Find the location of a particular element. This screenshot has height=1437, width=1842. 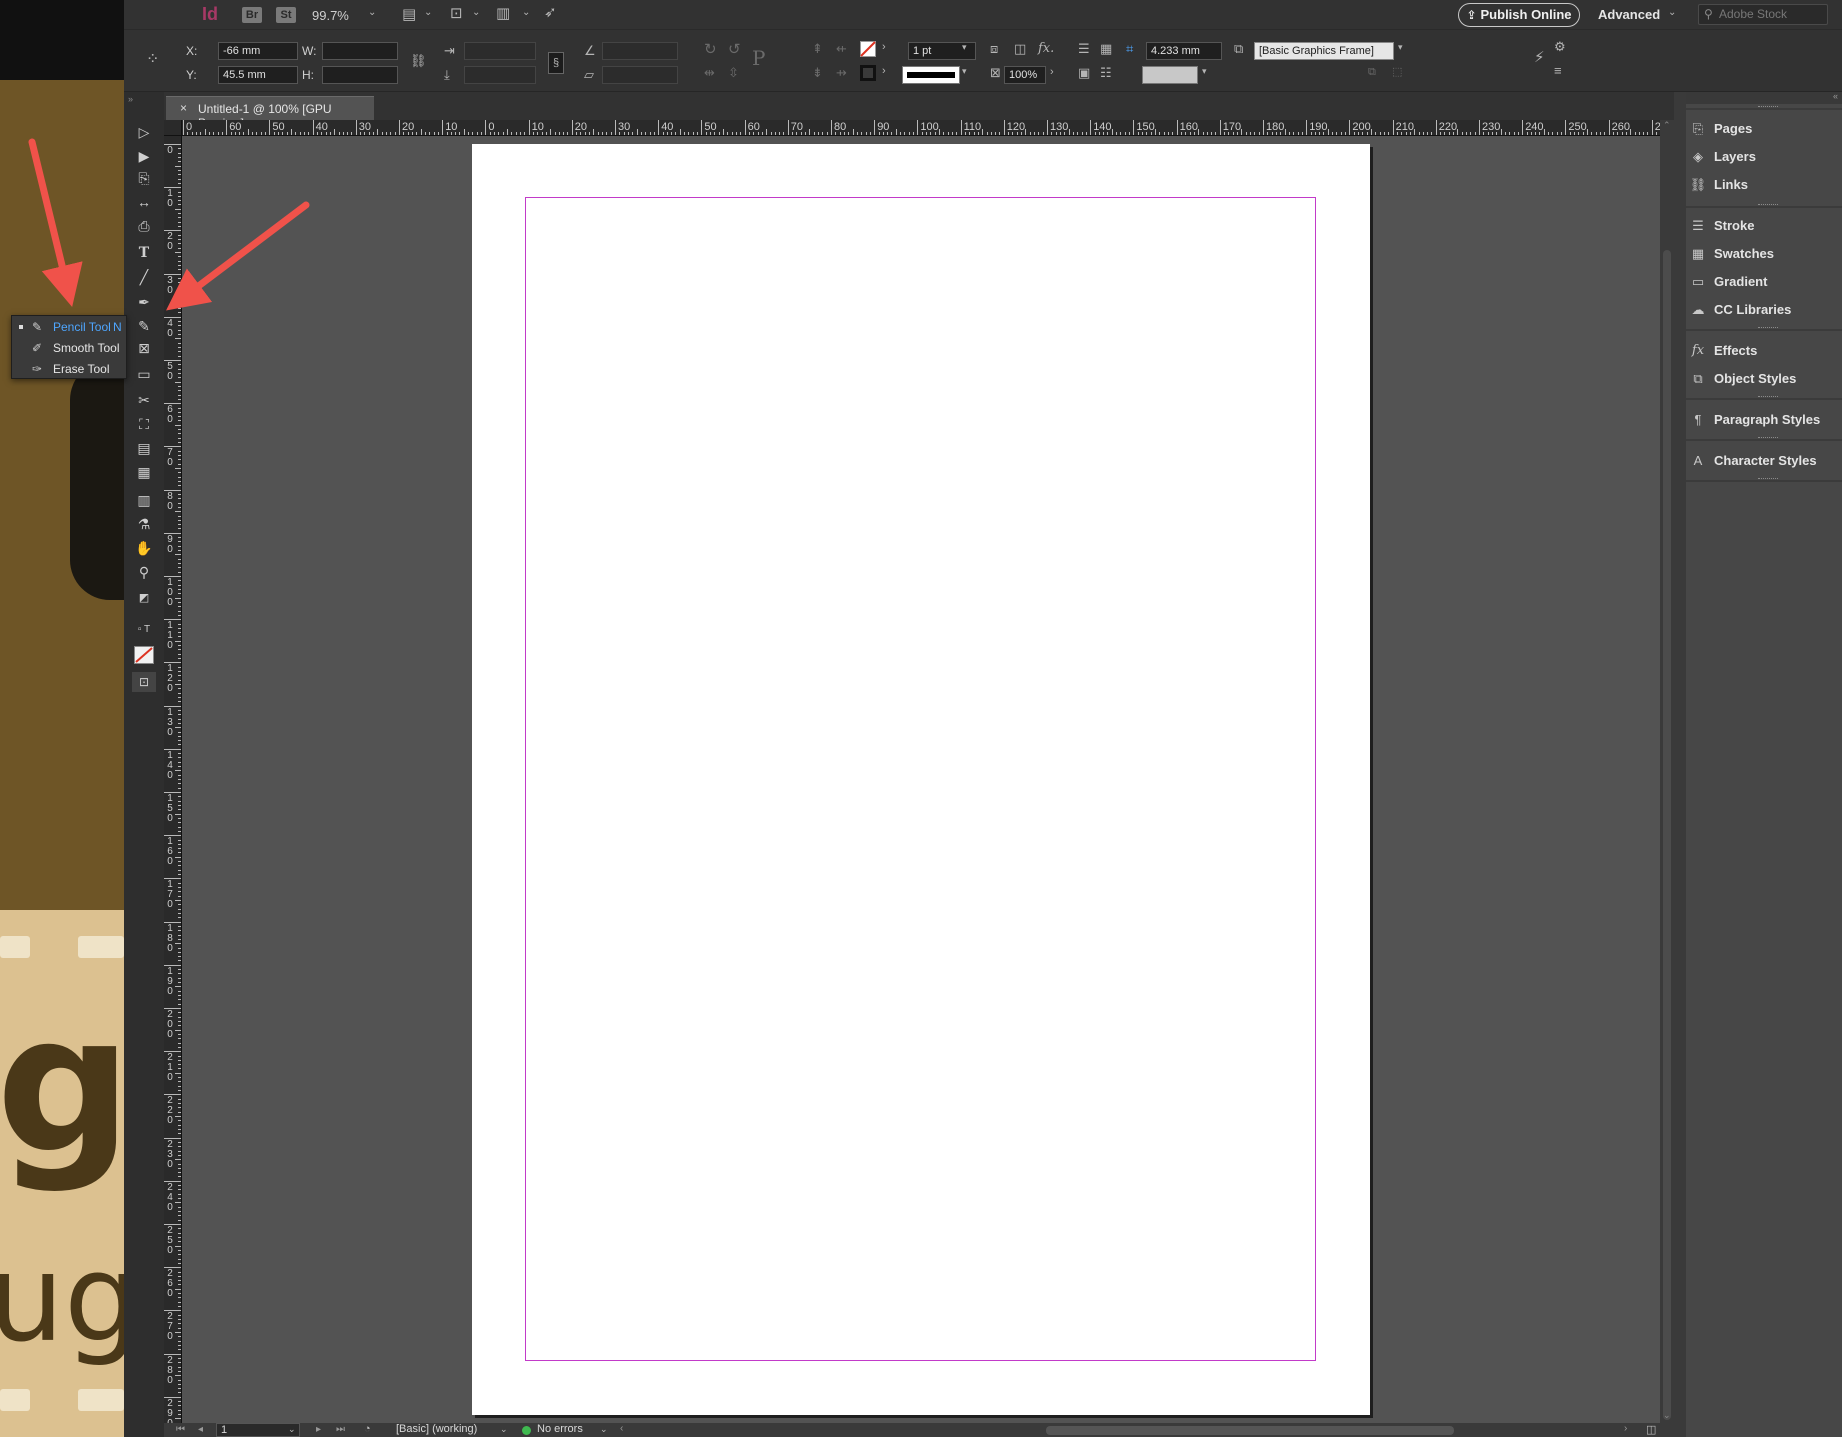

panel-item-swatches: ▦ Swatches is located at coordinates (1764, 254).